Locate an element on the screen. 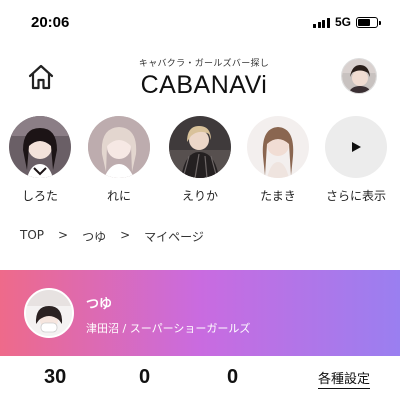  stories-more-label: さらに表示 is located at coordinates (355, 196).